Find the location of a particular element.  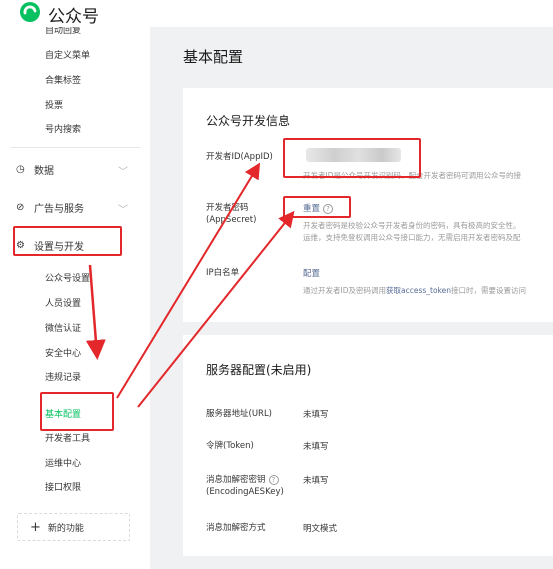

arrow-down is located at coordinates (95, 312).